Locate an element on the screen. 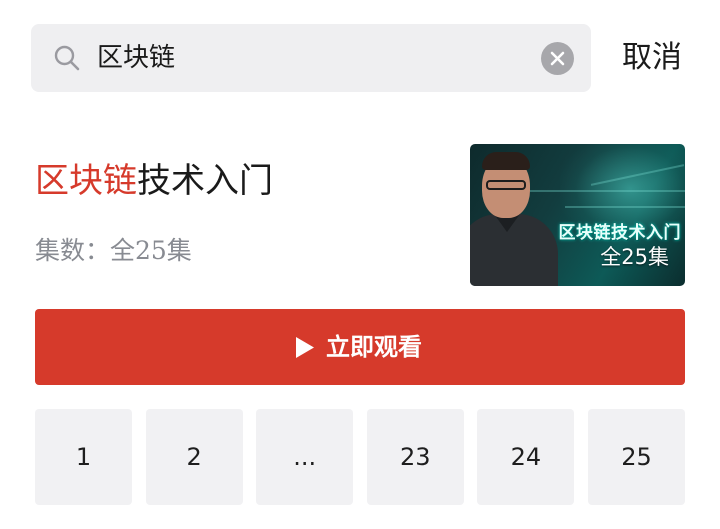  title-highlight: 区块链 is located at coordinates (86, 181).